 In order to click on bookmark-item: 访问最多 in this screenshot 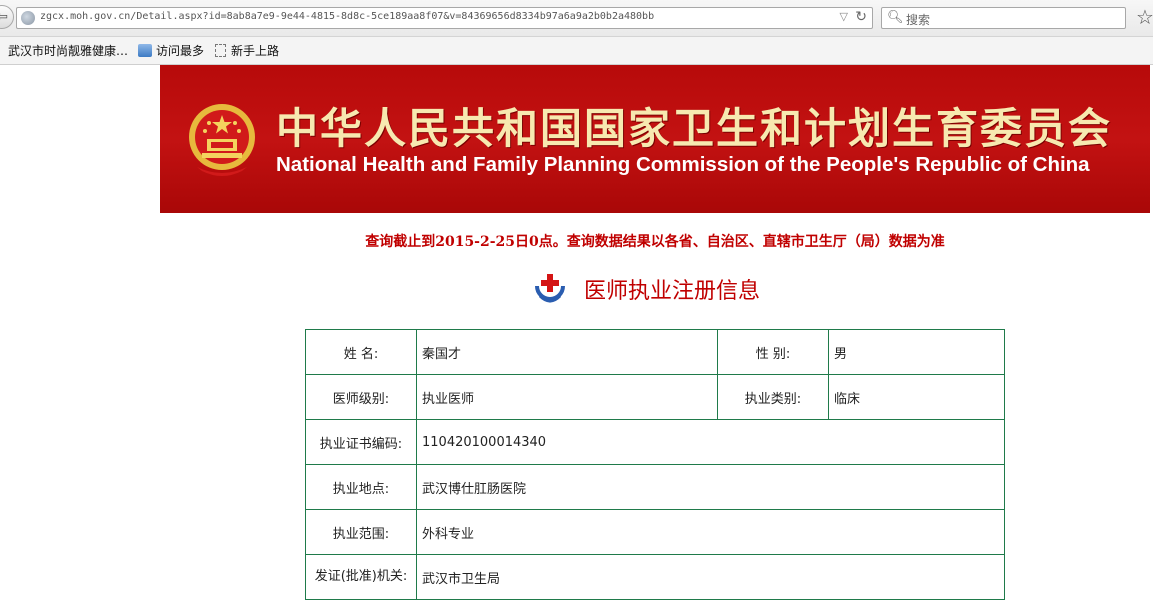, I will do `click(171, 50)`.